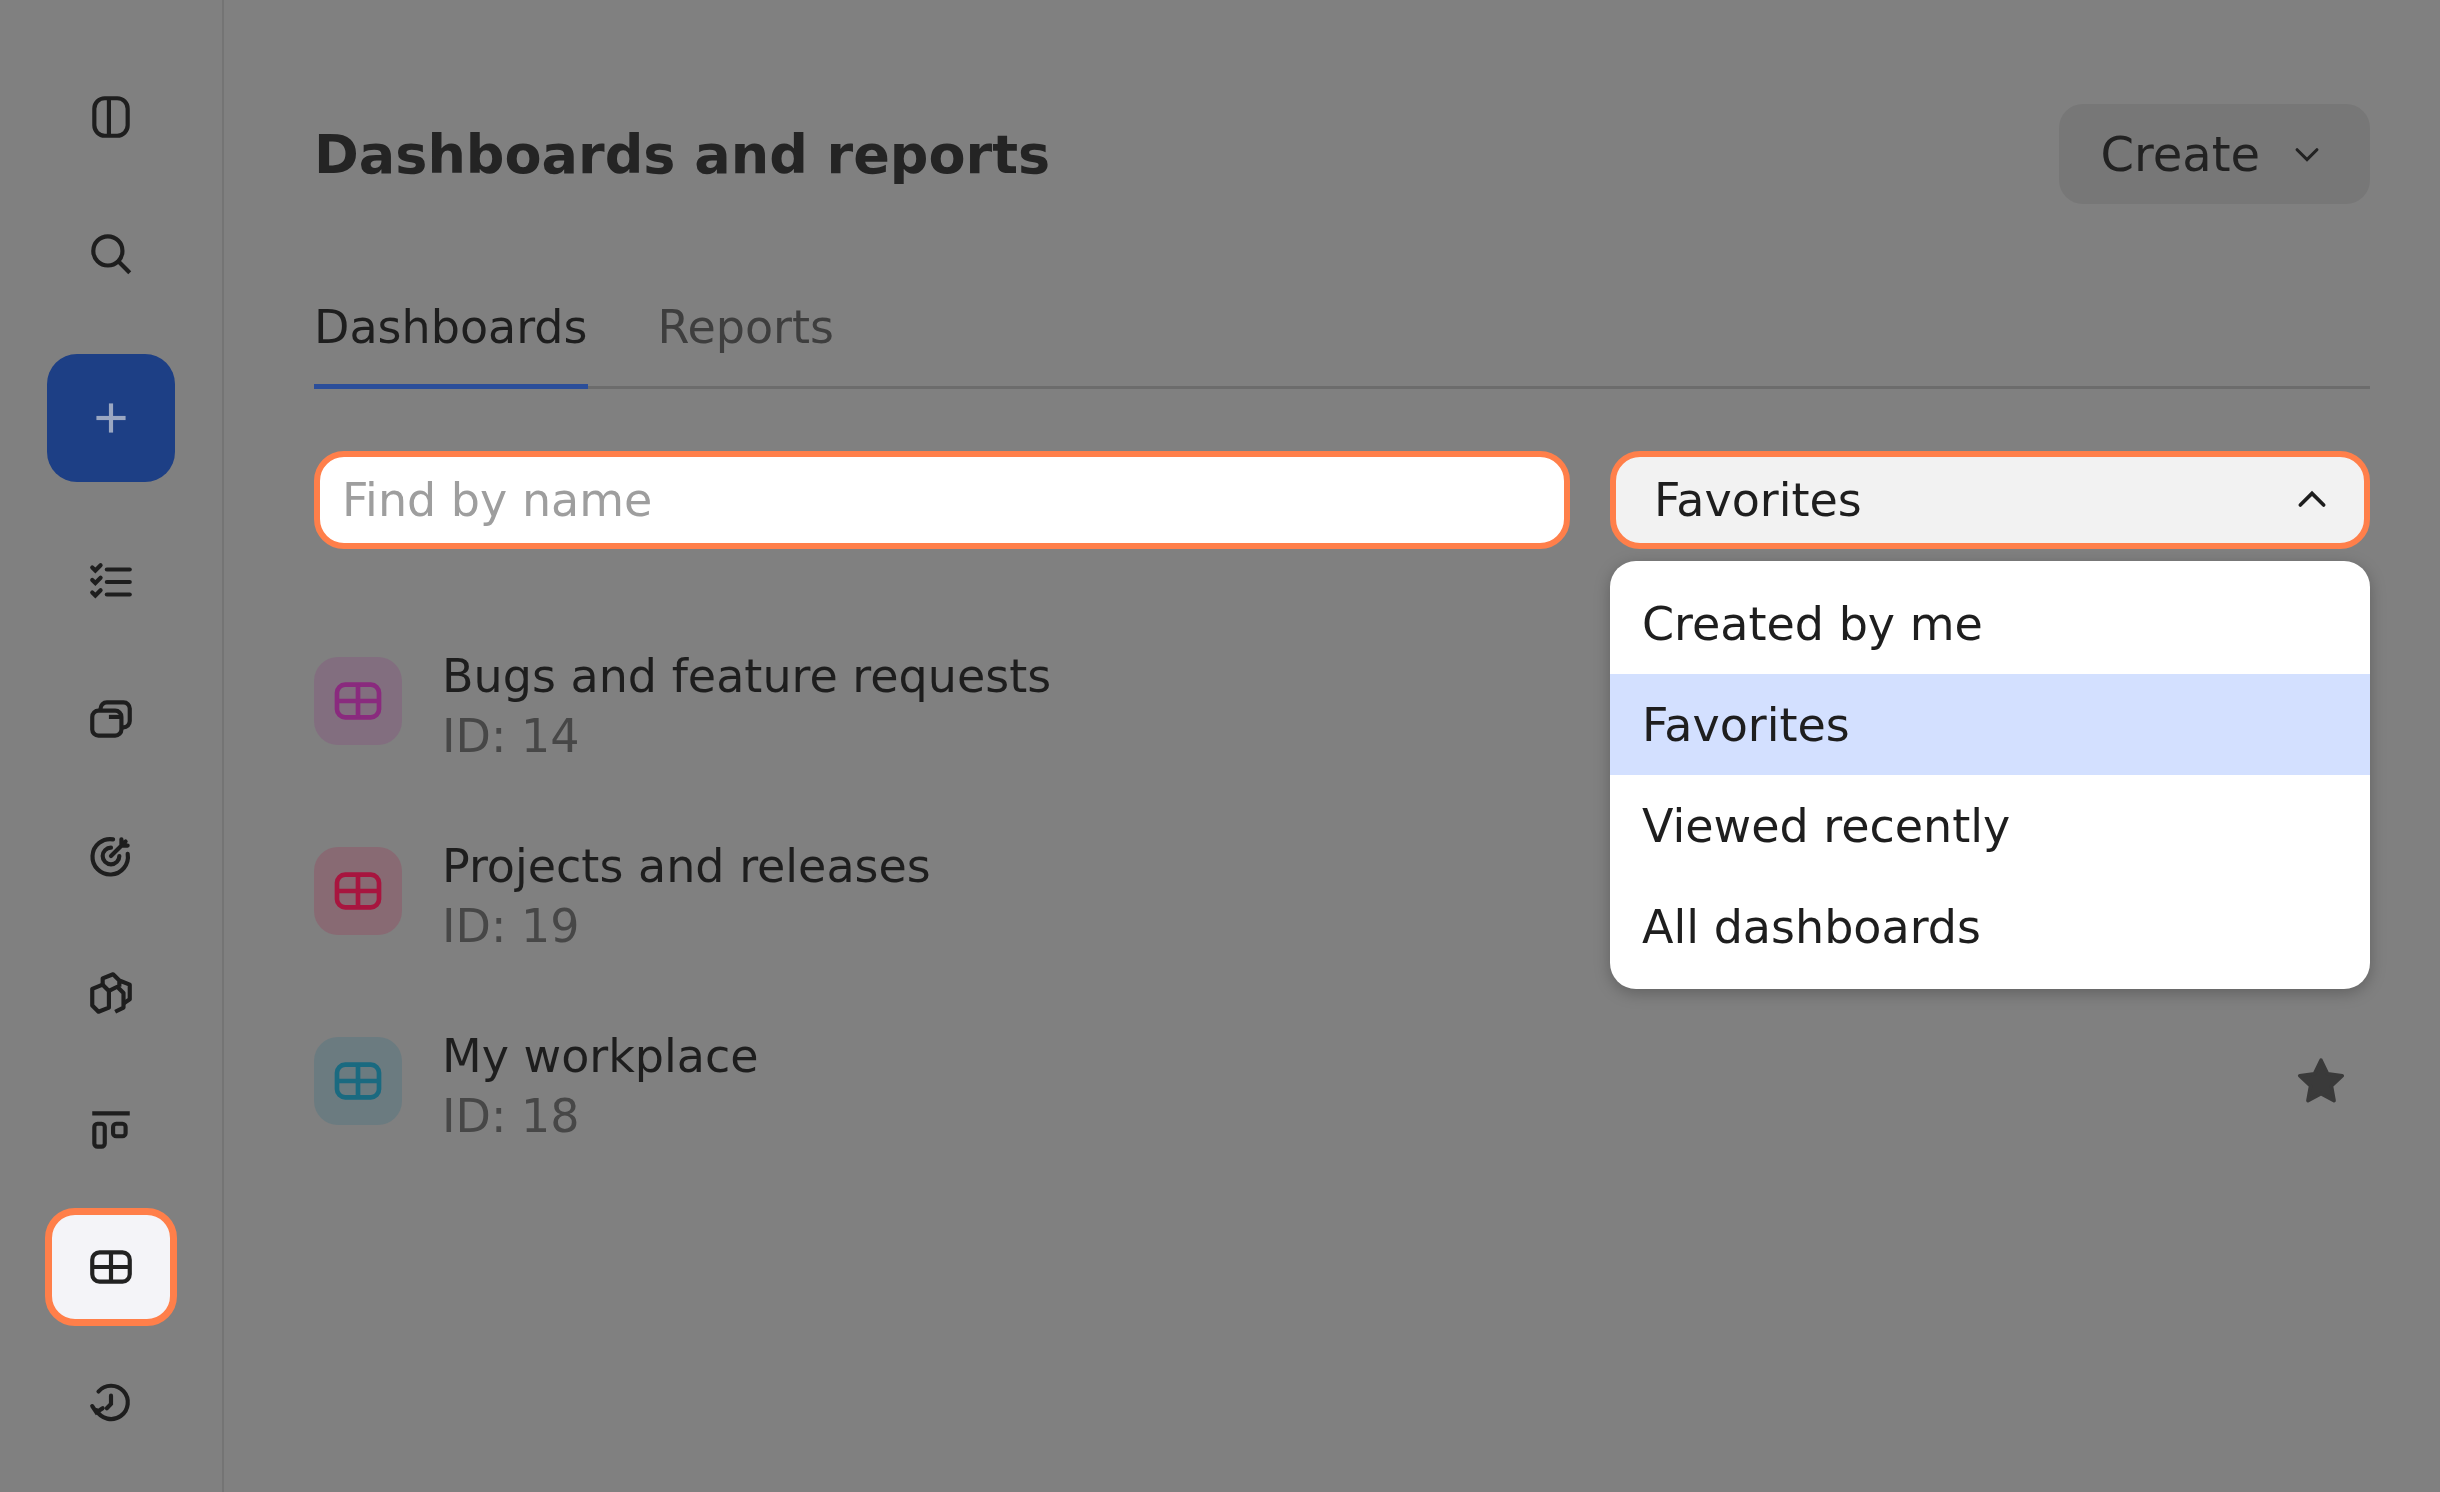  What do you see at coordinates (511, 926) in the screenshot?
I see `dashboard-id: ID: 19` at bounding box center [511, 926].